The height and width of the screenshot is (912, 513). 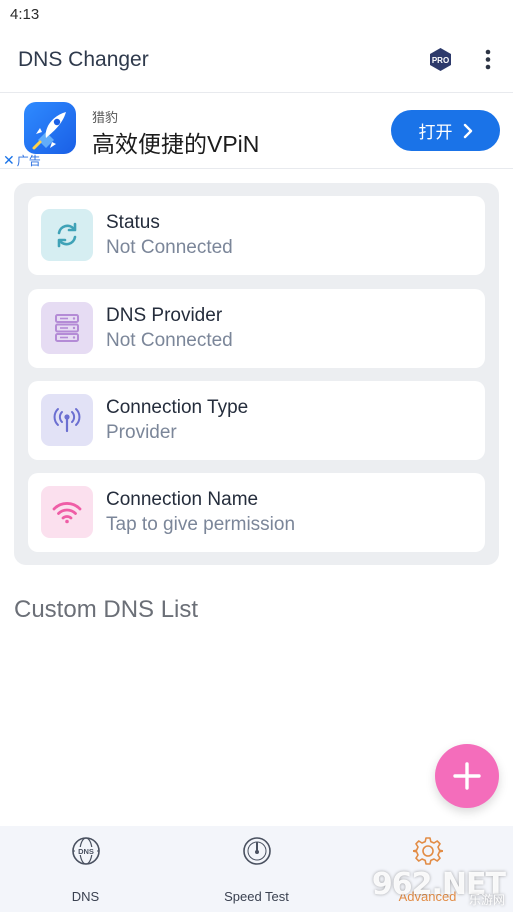 What do you see at coordinates (177, 407) in the screenshot?
I see `connection-type-title: Connection Type` at bounding box center [177, 407].